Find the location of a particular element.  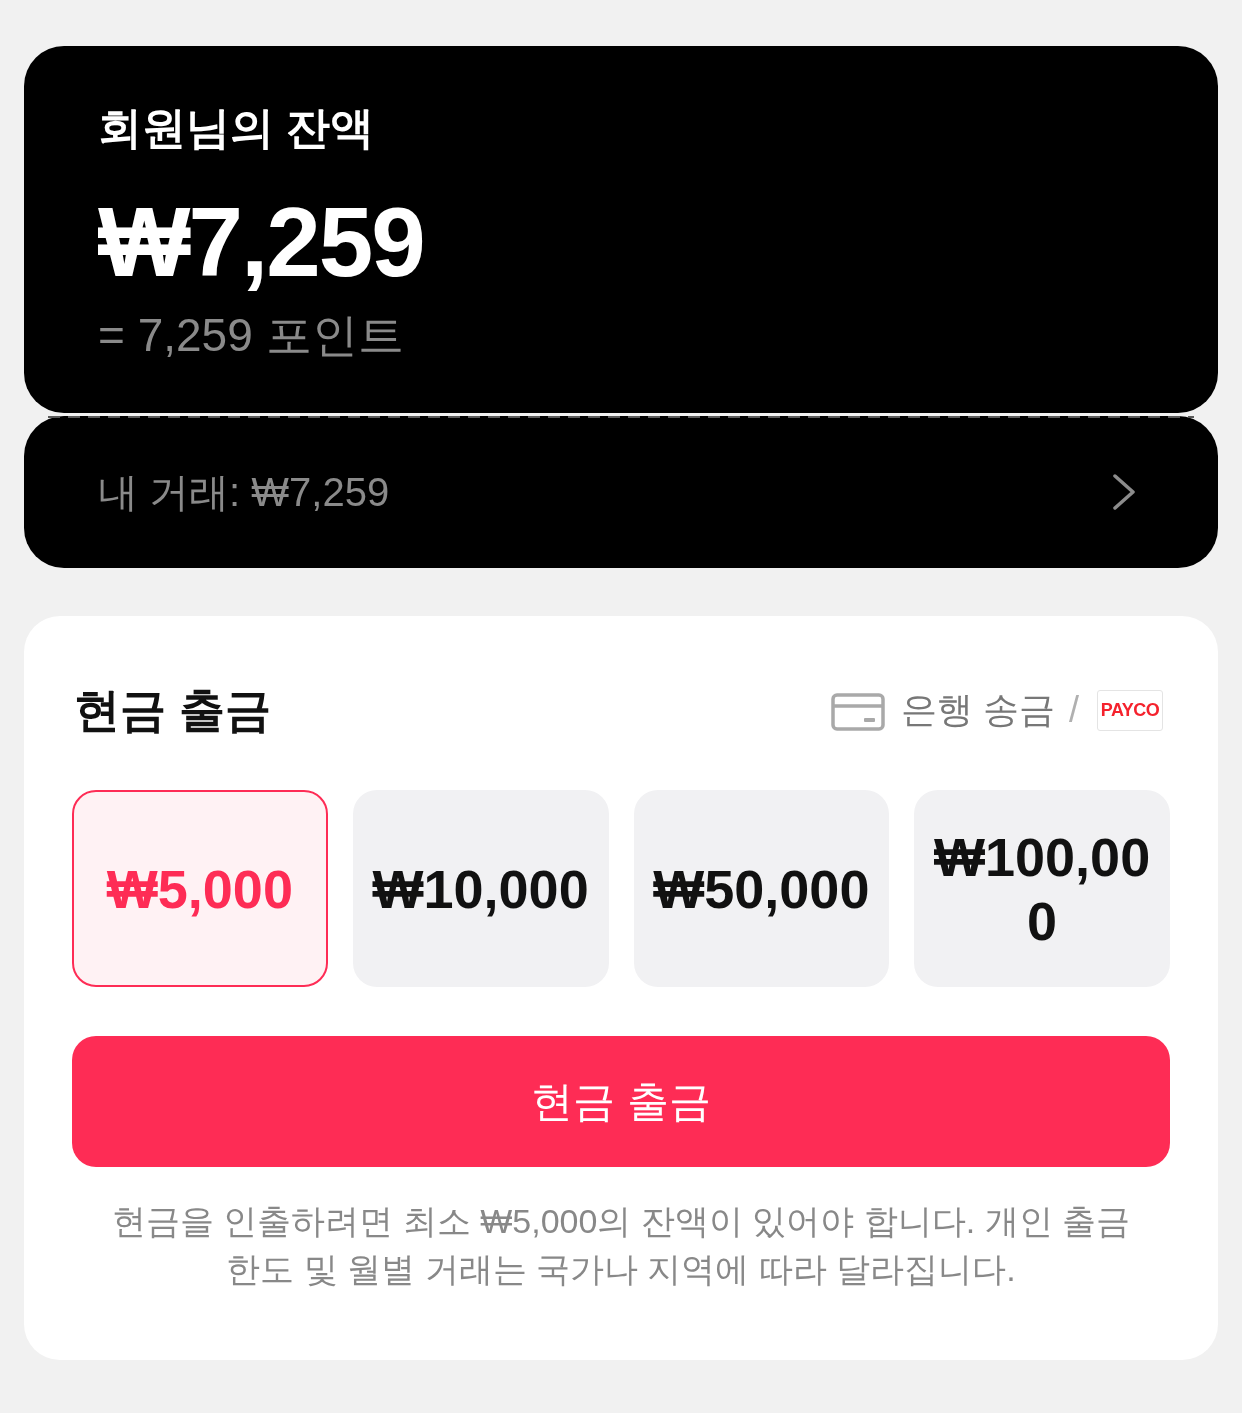

balance-amount: ₩7,259 is located at coordinates (261, 242).